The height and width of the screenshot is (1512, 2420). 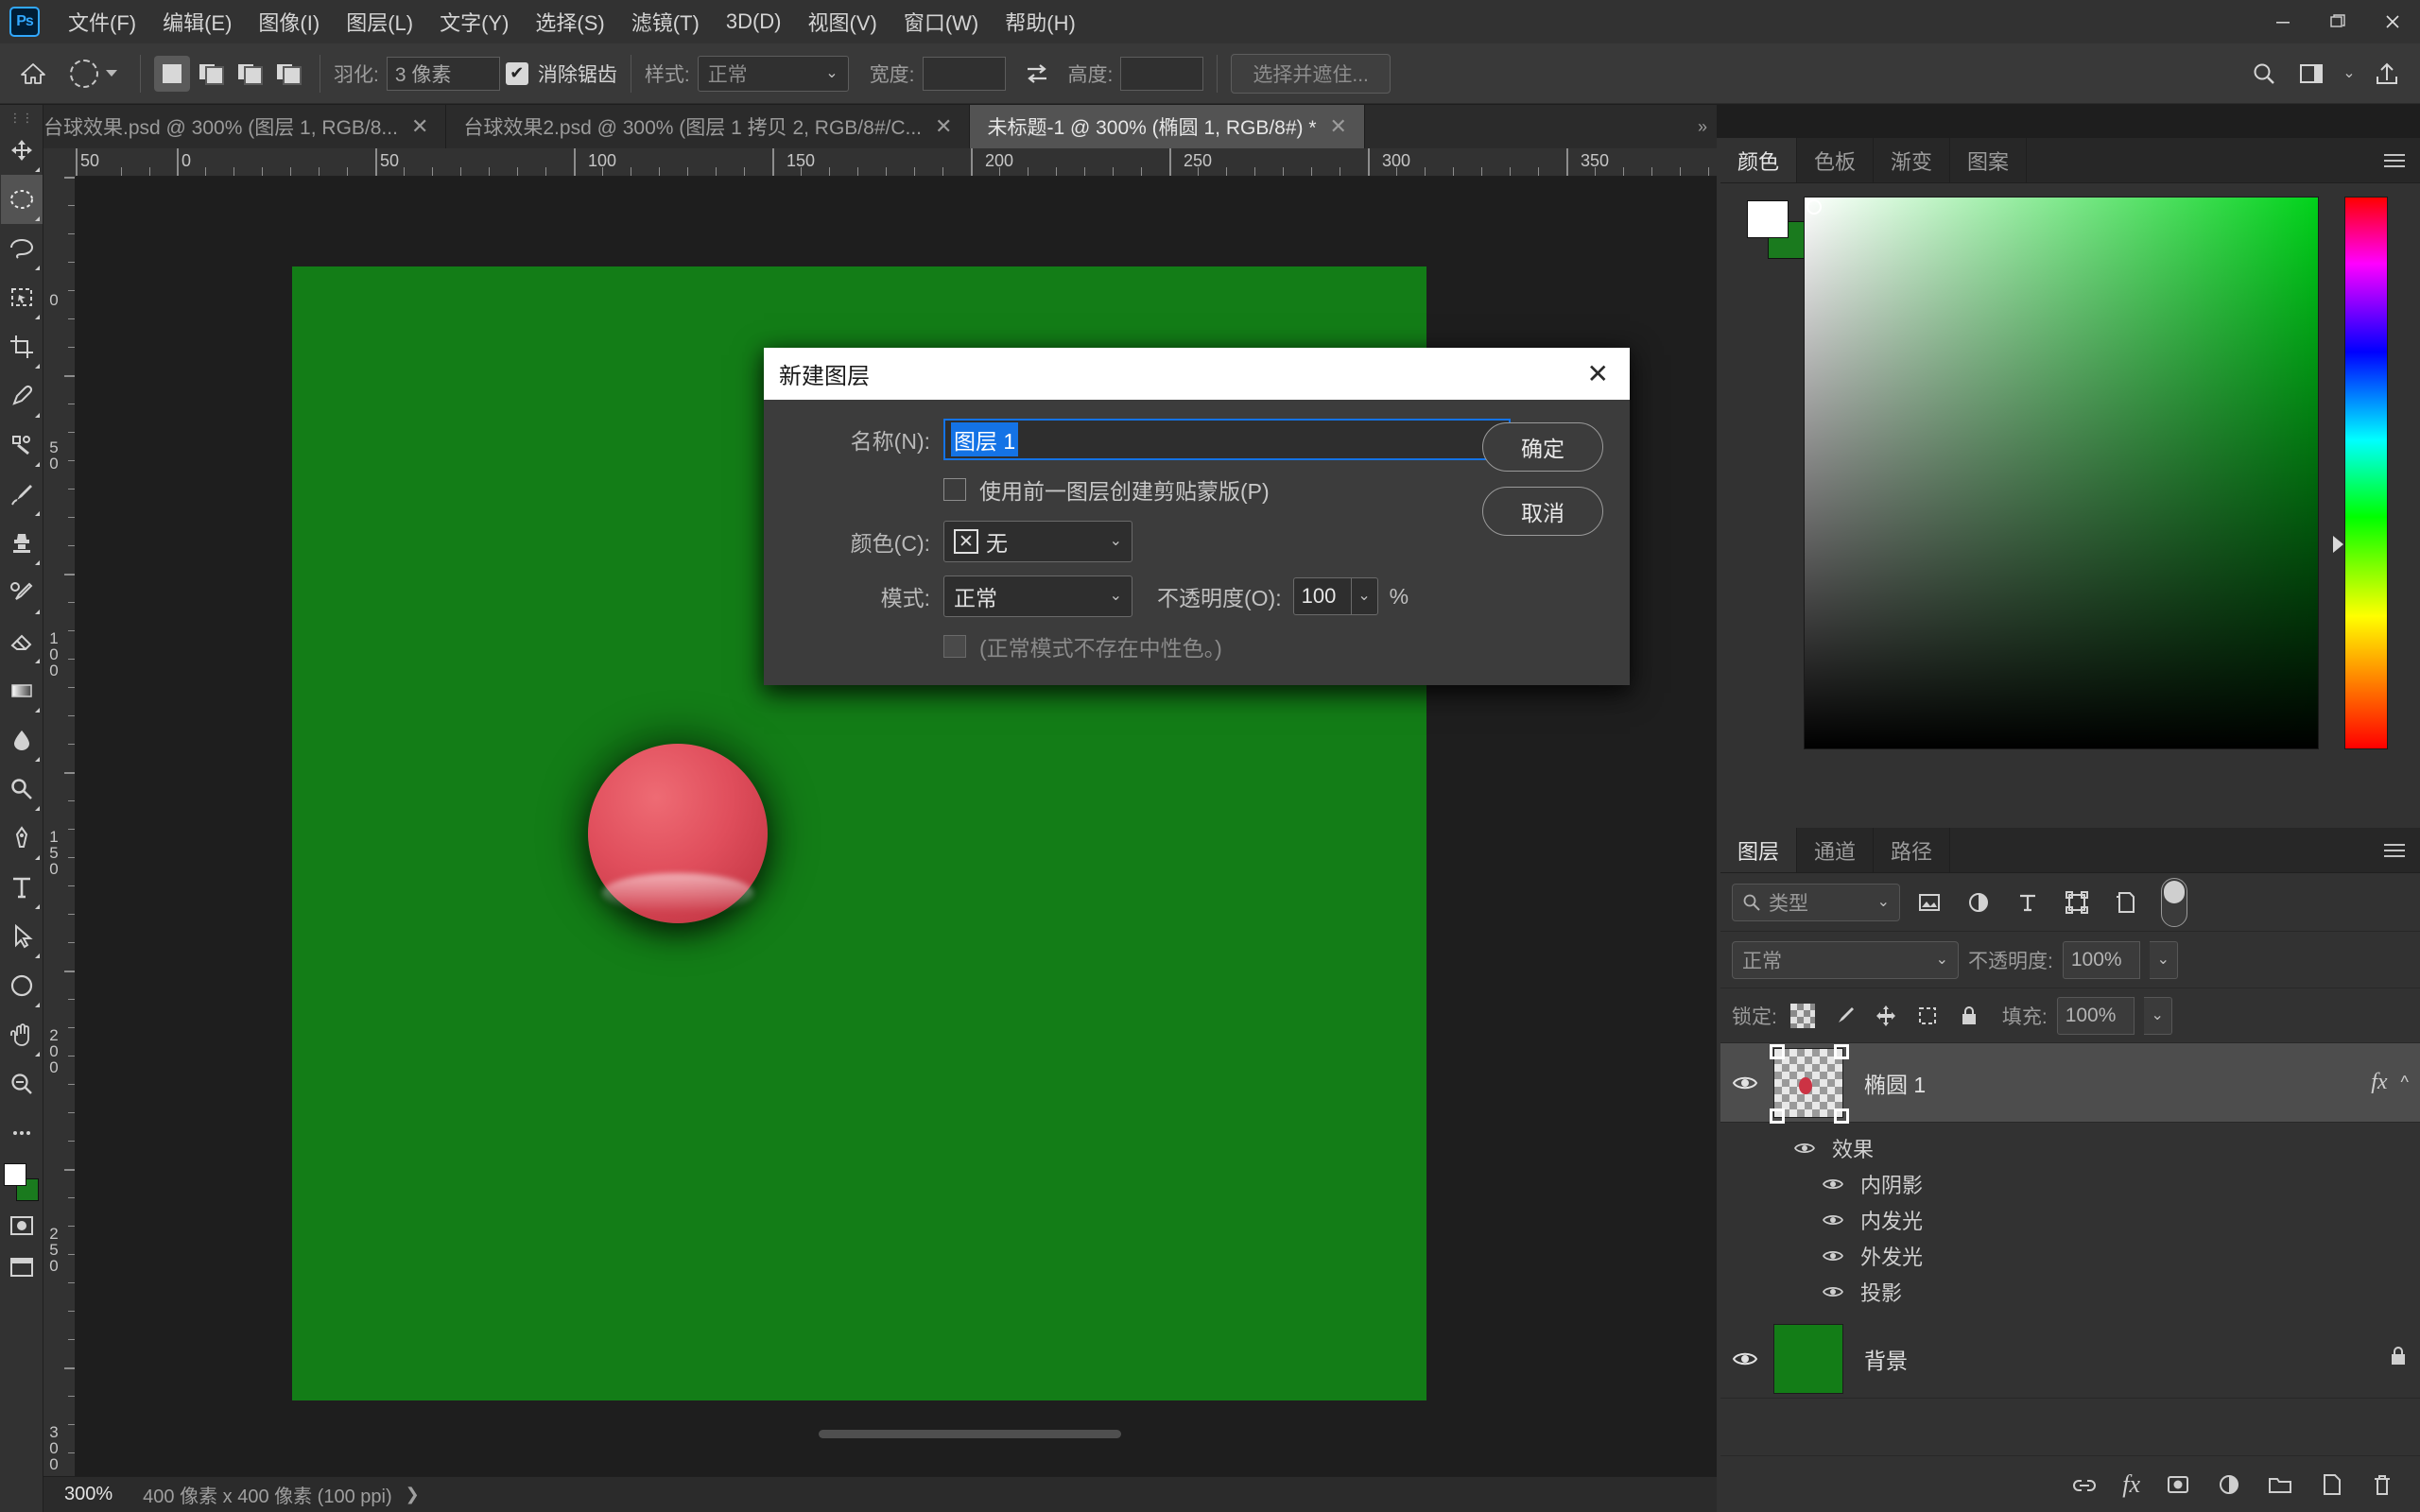 I want to click on color-swatches, so click(x=22, y=1183).